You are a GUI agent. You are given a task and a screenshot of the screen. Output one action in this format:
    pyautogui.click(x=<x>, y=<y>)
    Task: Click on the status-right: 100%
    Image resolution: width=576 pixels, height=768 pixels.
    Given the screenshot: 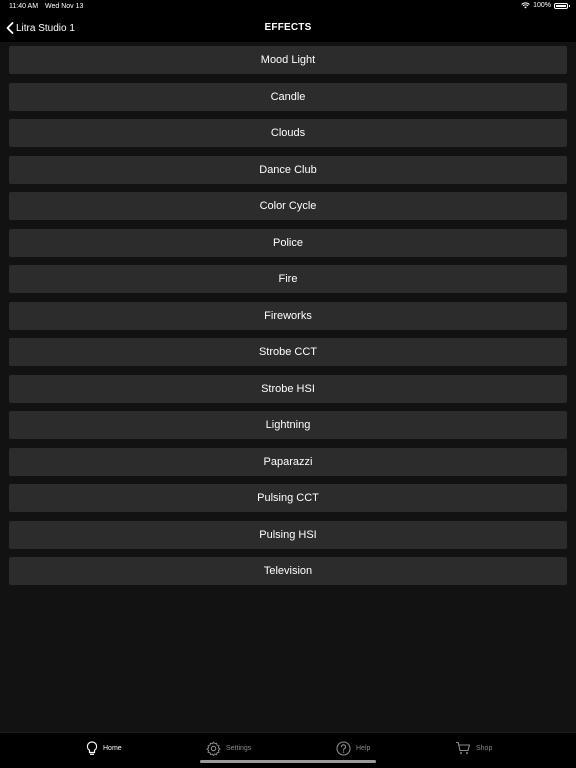 What is the action you would take?
    pyautogui.click(x=545, y=5)
    